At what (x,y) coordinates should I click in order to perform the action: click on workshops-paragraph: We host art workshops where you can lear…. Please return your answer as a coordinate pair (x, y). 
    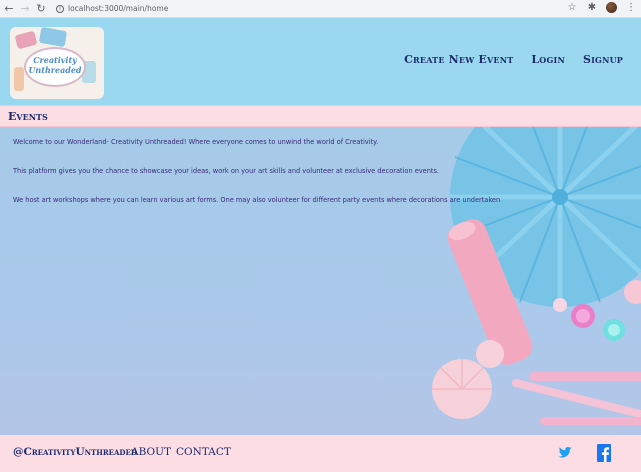
    Looking at the image, I should click on (257, 200).